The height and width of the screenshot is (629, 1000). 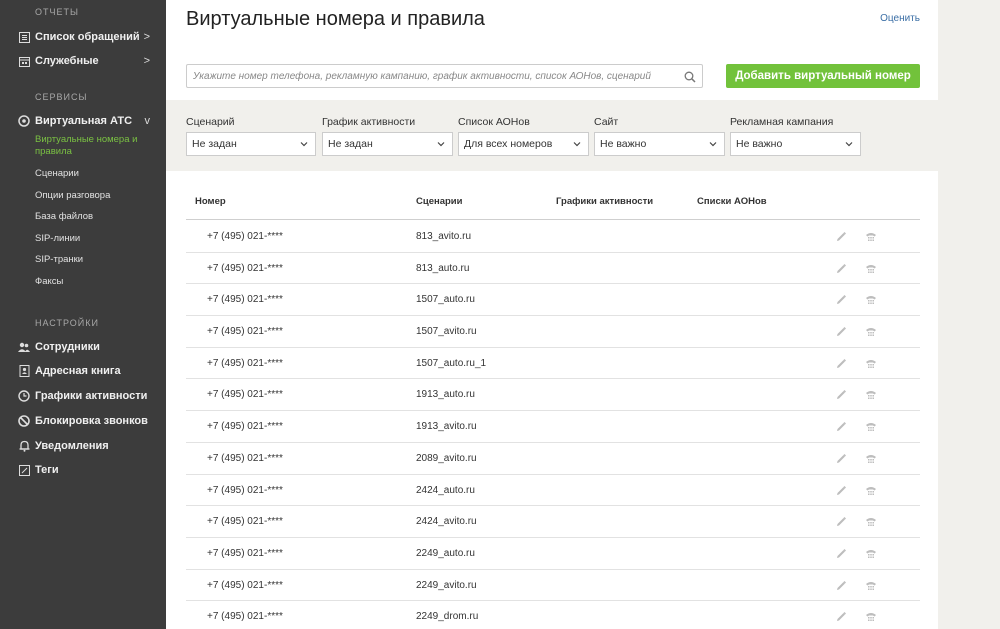 I want to click on filter-activity-schedule: График активности Не задан, so click(x=387, y=136).